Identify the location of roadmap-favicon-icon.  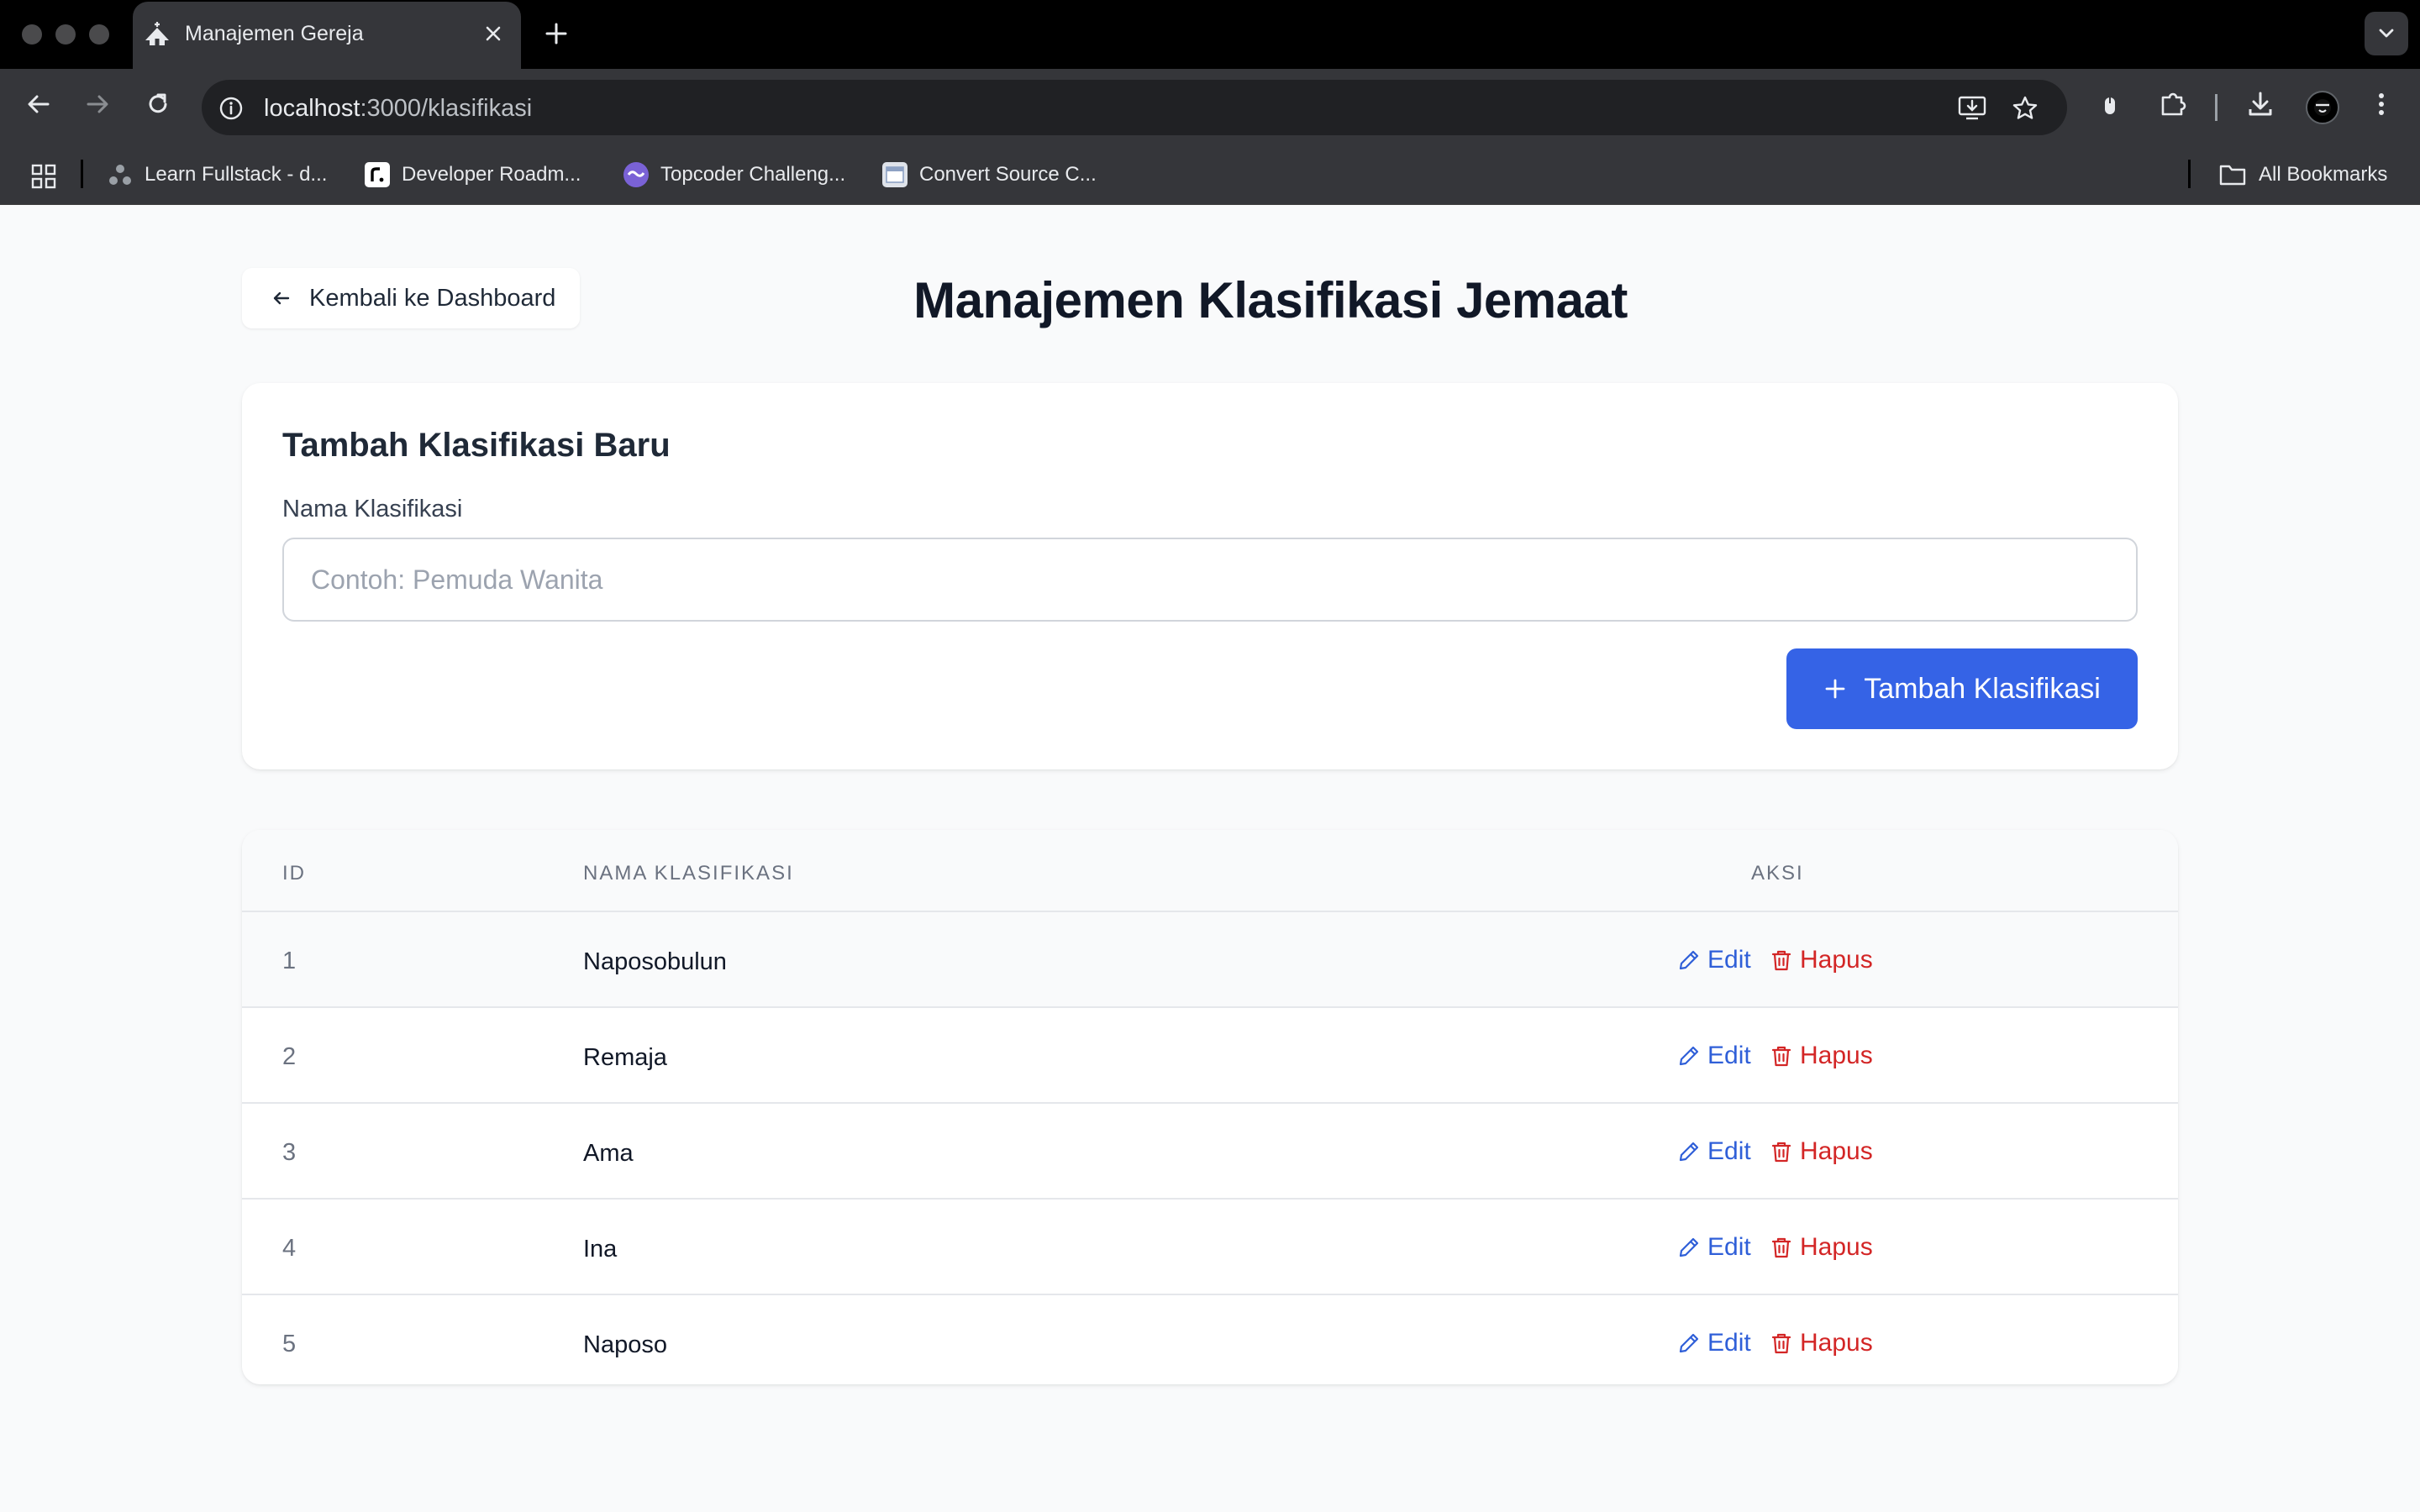
(377, 174).